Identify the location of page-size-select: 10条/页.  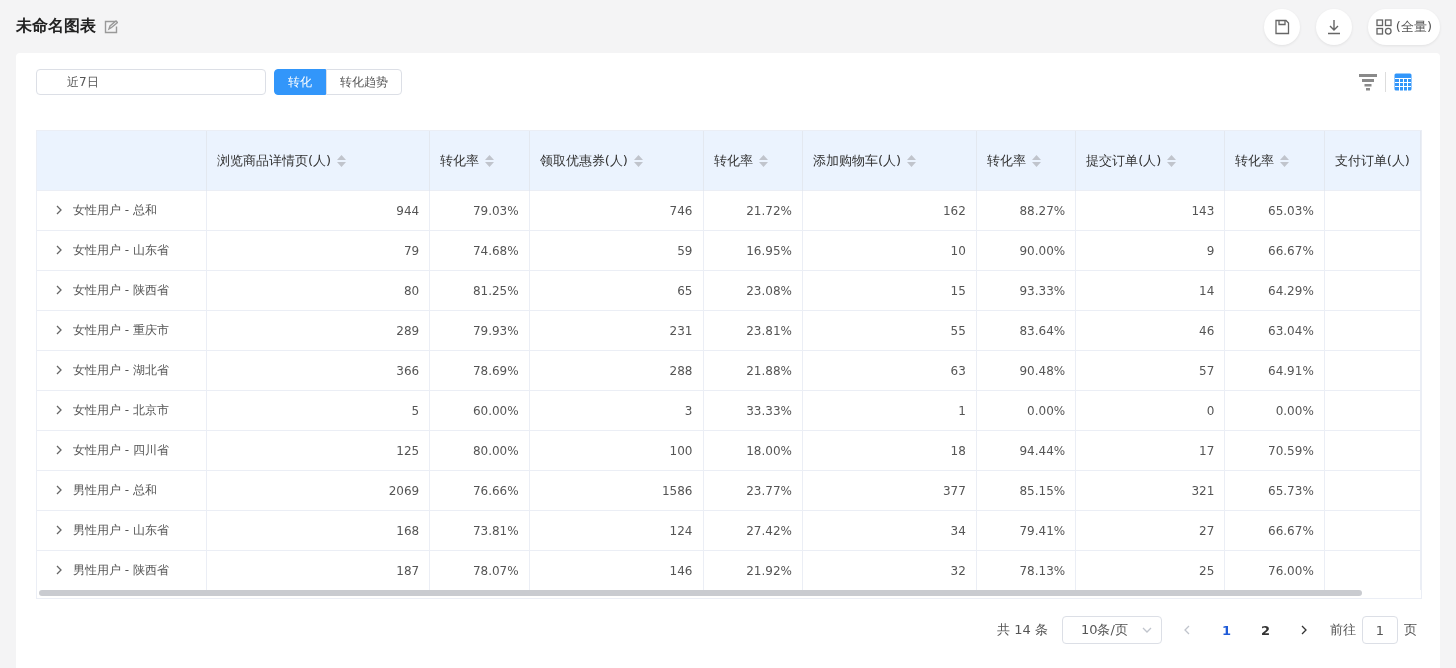
(1111, 630).